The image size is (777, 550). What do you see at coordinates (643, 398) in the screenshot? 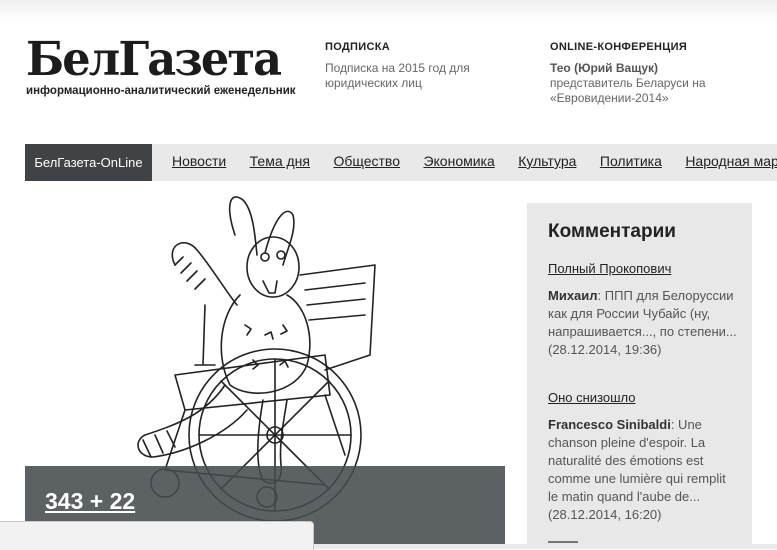
I see `comment-topic-link: Оно снизошло` at bounding box center [643, 398].